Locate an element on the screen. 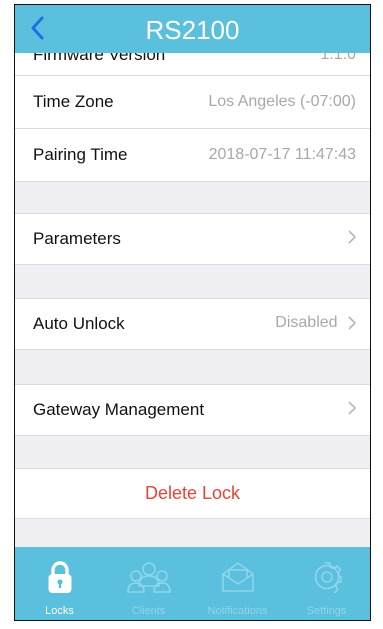 This screenshot has height=629, width=383. tab-bar: Locks Clients Notifications Settings is located at coordinates (192, 583).